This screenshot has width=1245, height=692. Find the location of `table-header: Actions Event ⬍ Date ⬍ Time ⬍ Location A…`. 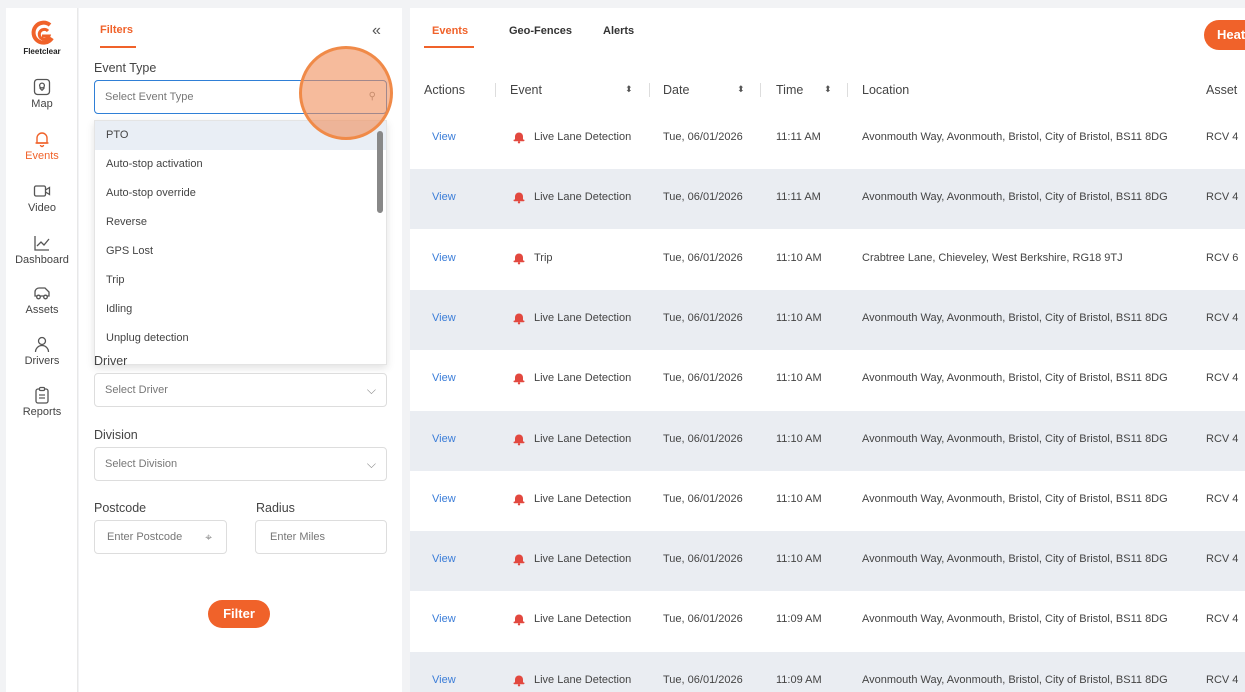

table-header: Actions Event ⬍ Date ⬍ Time ⬍ Location A… is located at coordinates (827, 90).